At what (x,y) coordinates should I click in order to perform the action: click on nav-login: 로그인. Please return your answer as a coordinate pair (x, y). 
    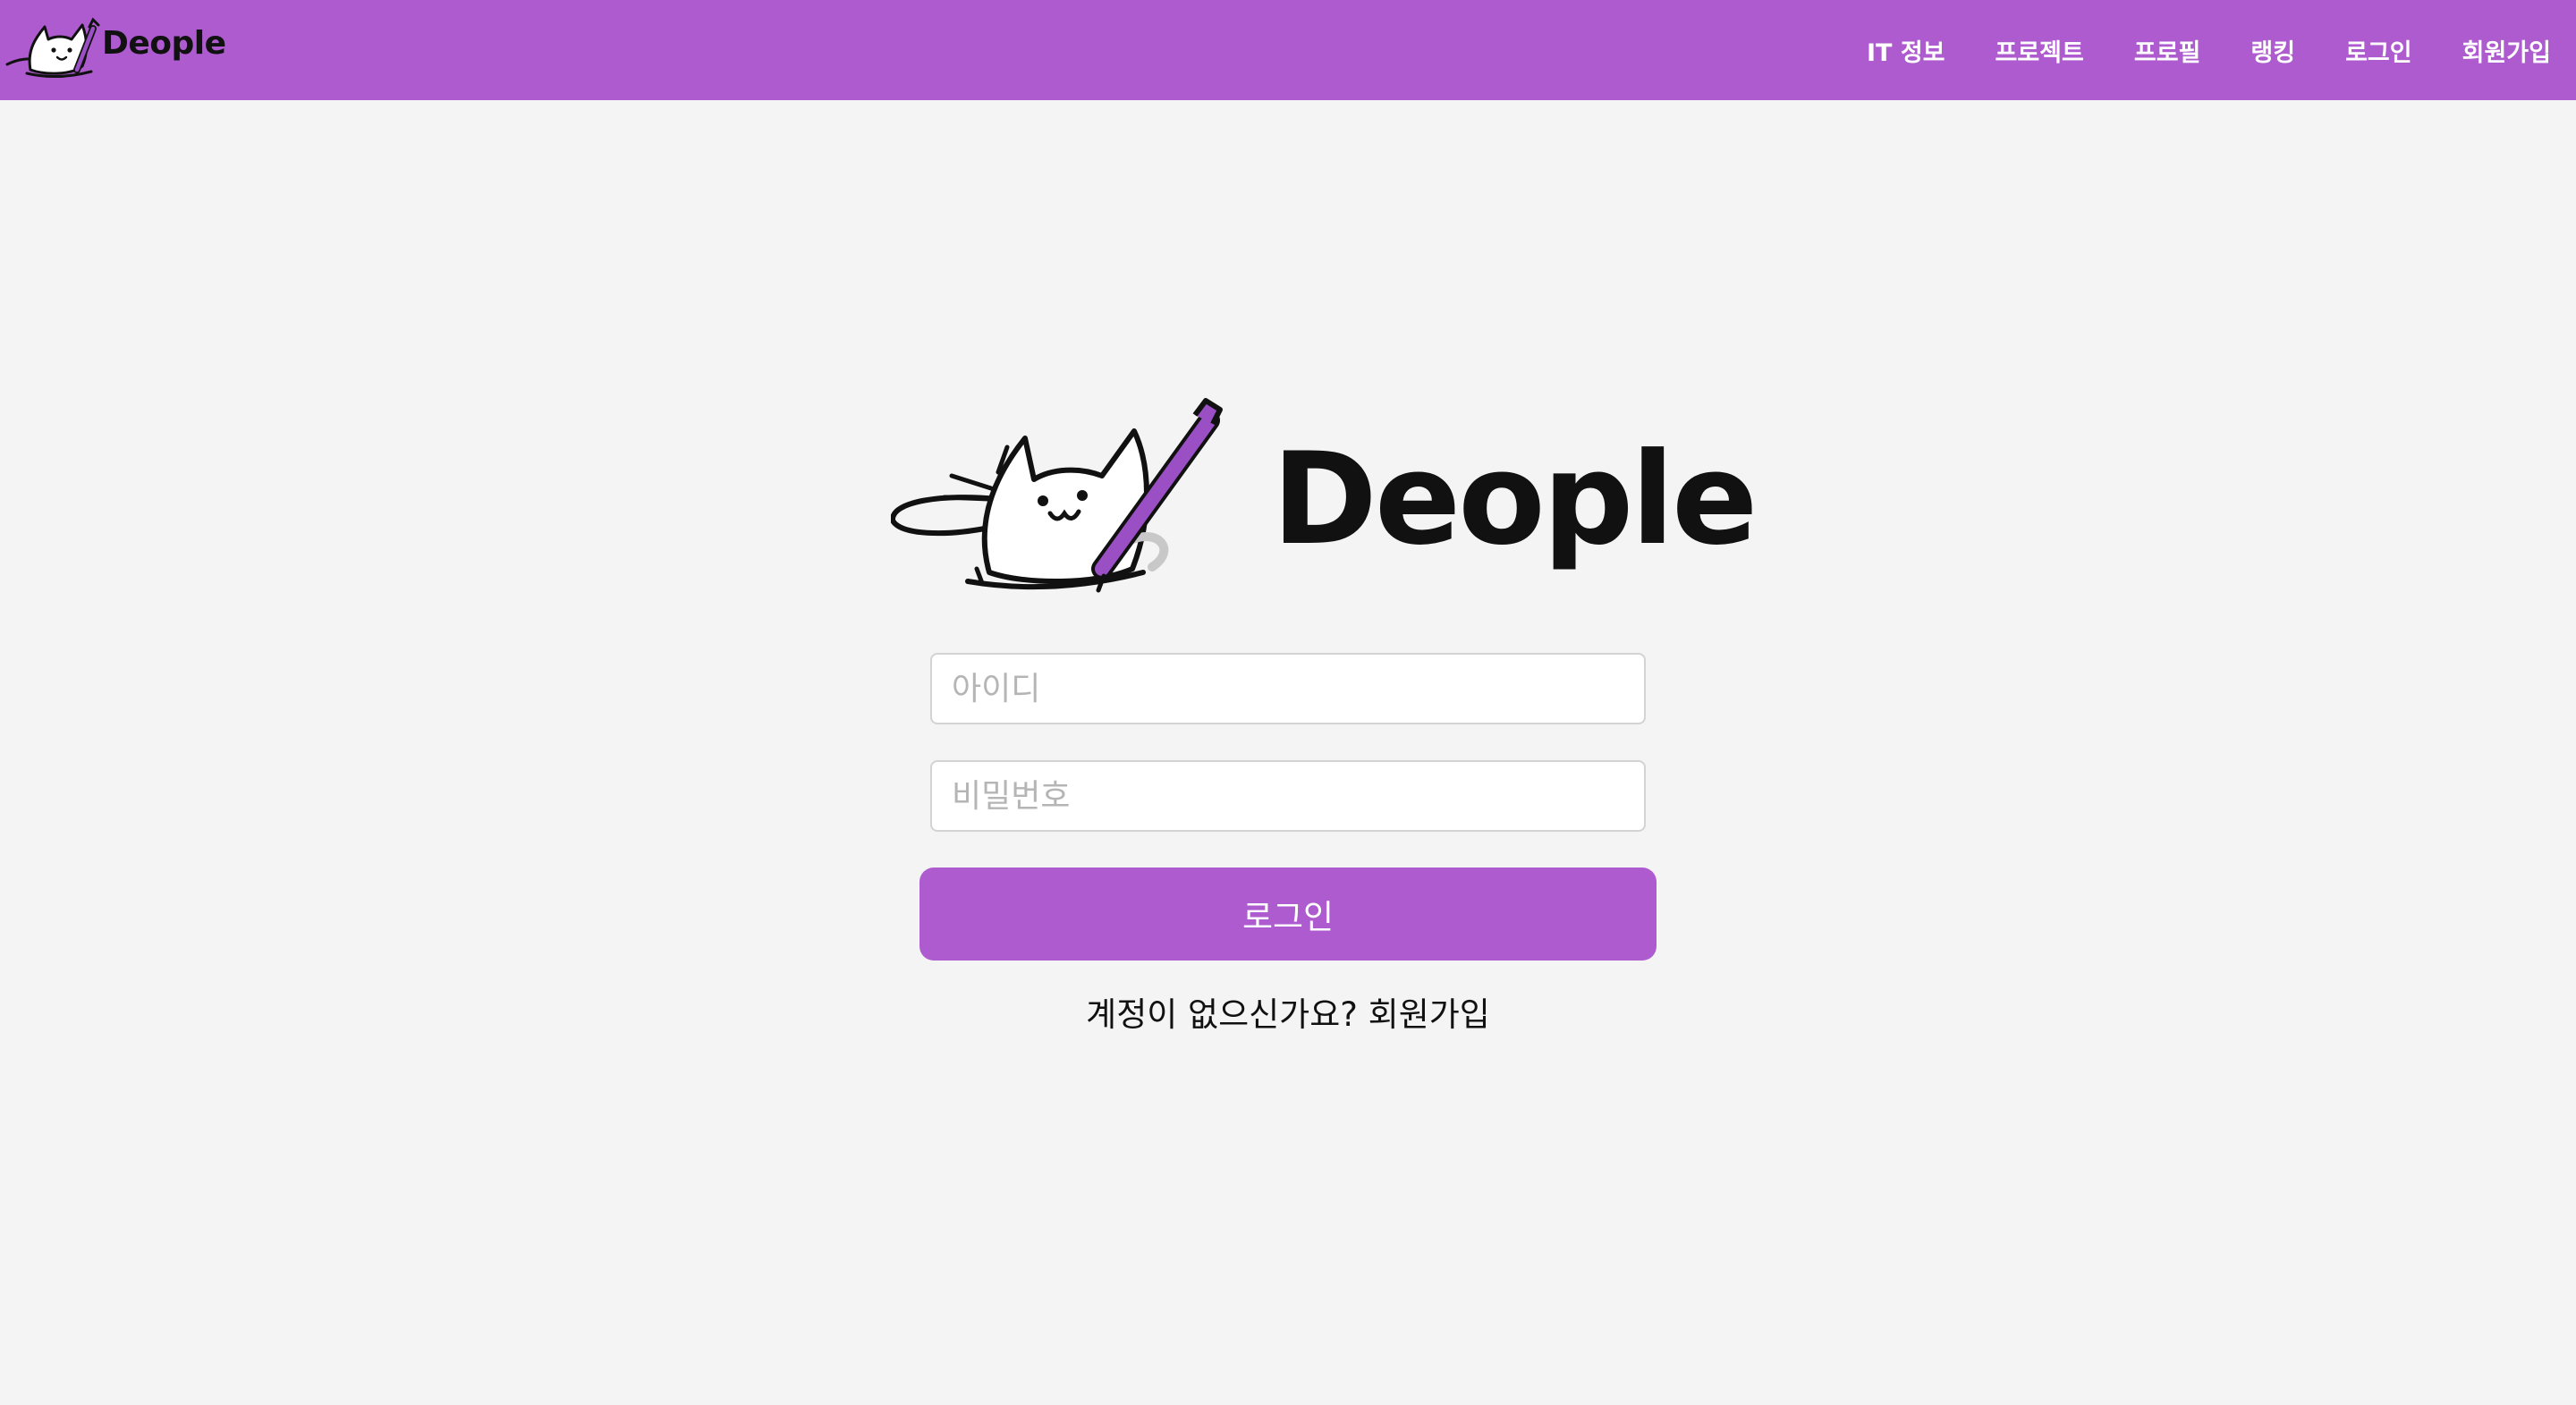
    Looking at the image, I should click on (2378, 51).